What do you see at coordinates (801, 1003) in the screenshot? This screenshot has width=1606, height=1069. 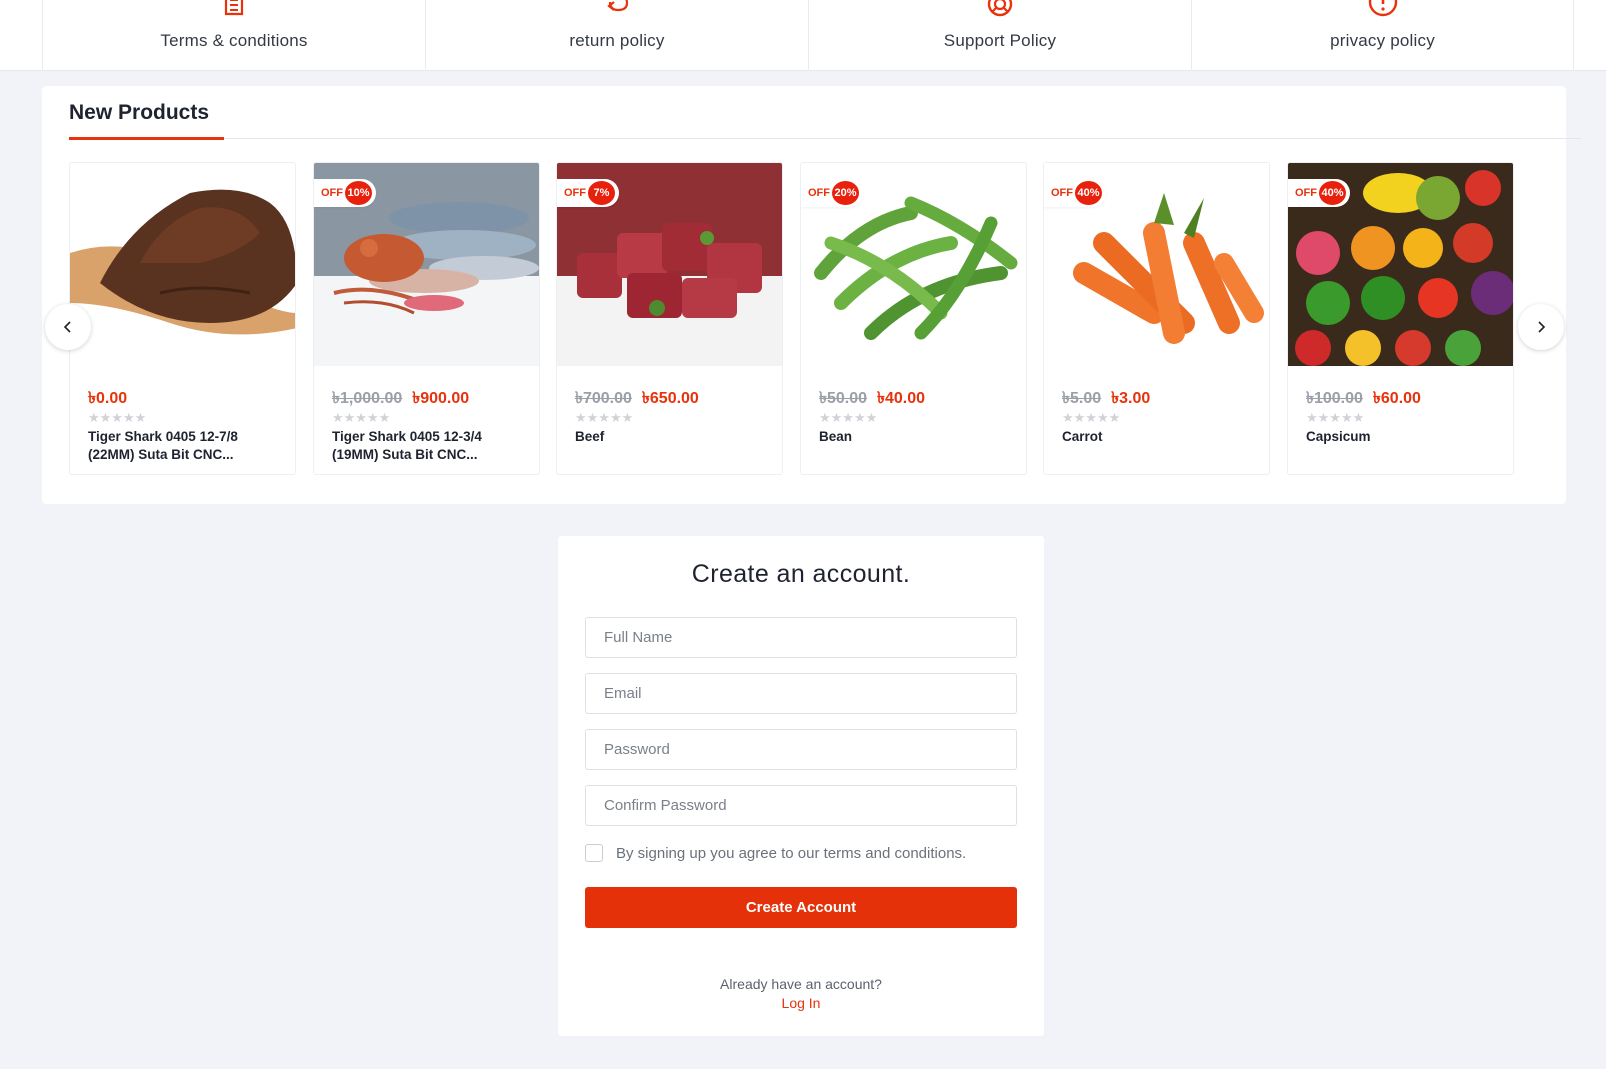 I see `login-link: Log In` at bounding box center [801, 1003].